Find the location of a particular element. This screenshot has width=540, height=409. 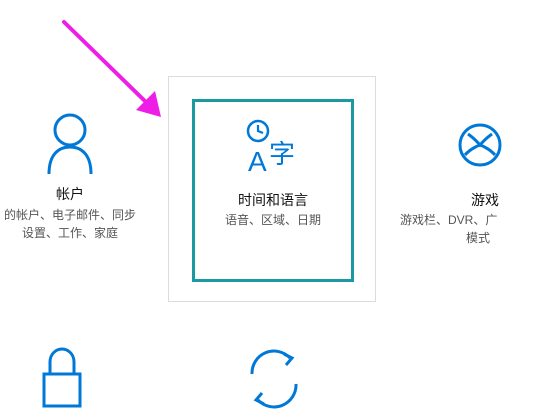

sync-update-icon is located at coordinates (274, 377).